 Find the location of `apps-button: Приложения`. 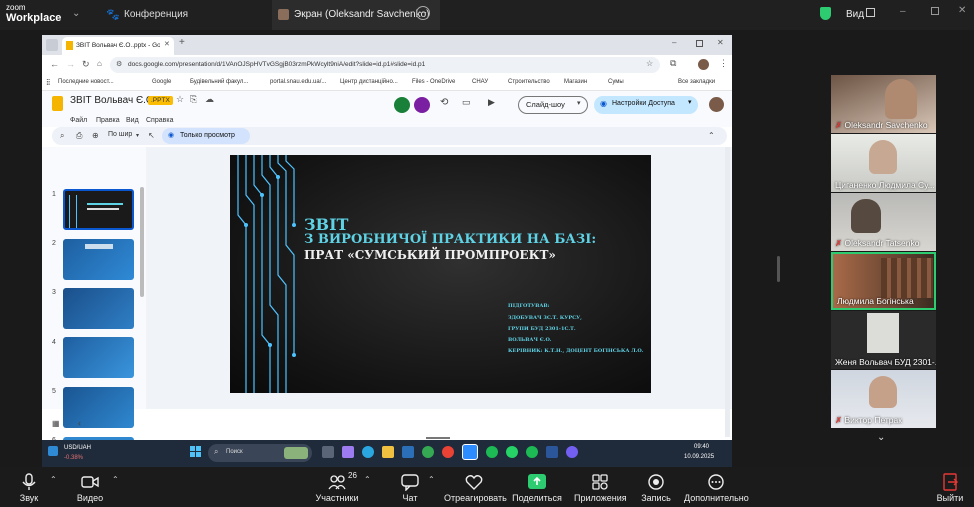

apps-button: Приложения is located at coordinates (600, 487).